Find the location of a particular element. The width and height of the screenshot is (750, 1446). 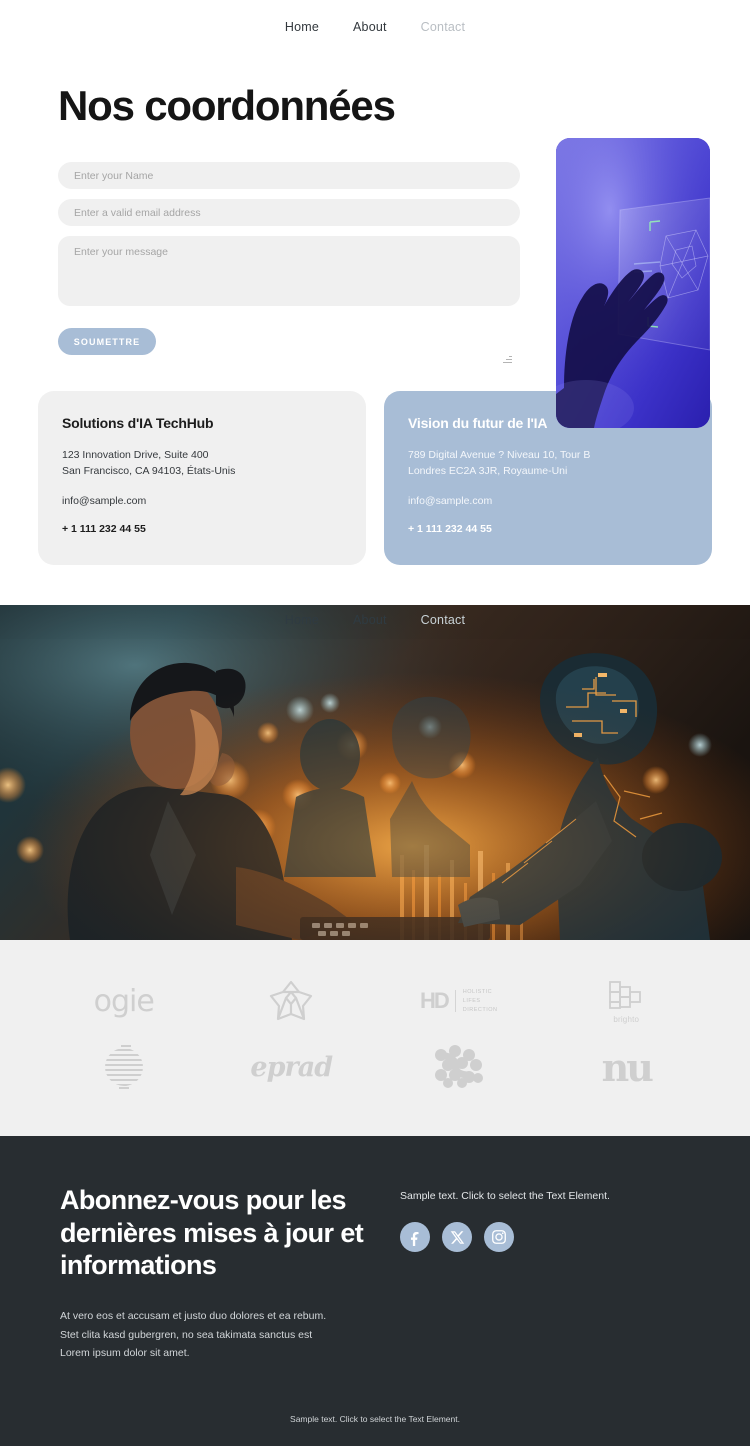

eprad-logo-text: eprad is located at coordinates (291, 1067).